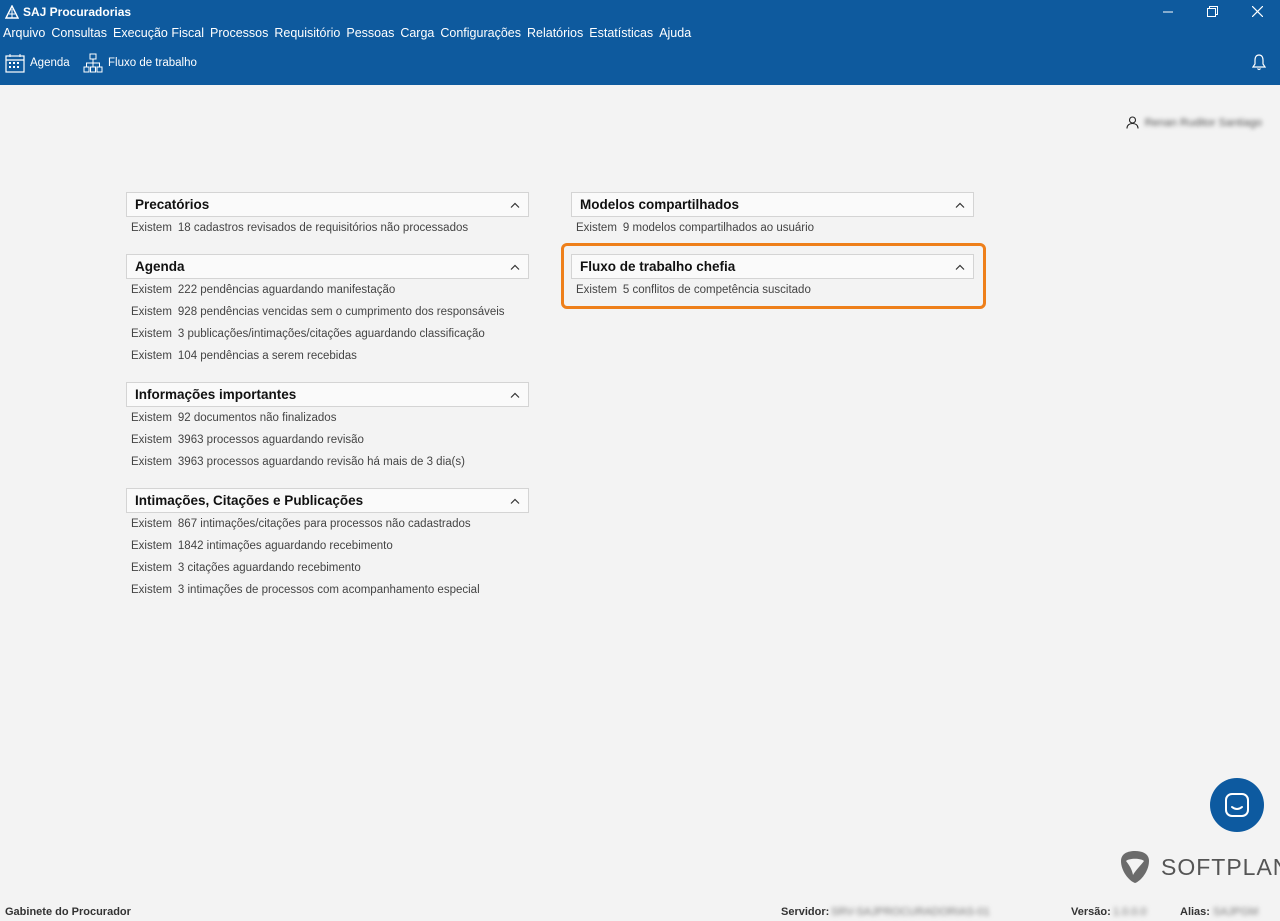 This screenshot has height=921, width=1280. What do you see at coordinates (621, 34) in the screenshot?
I see `menu-estatisticas: Estatísticas` at bounding box center [621, 34].